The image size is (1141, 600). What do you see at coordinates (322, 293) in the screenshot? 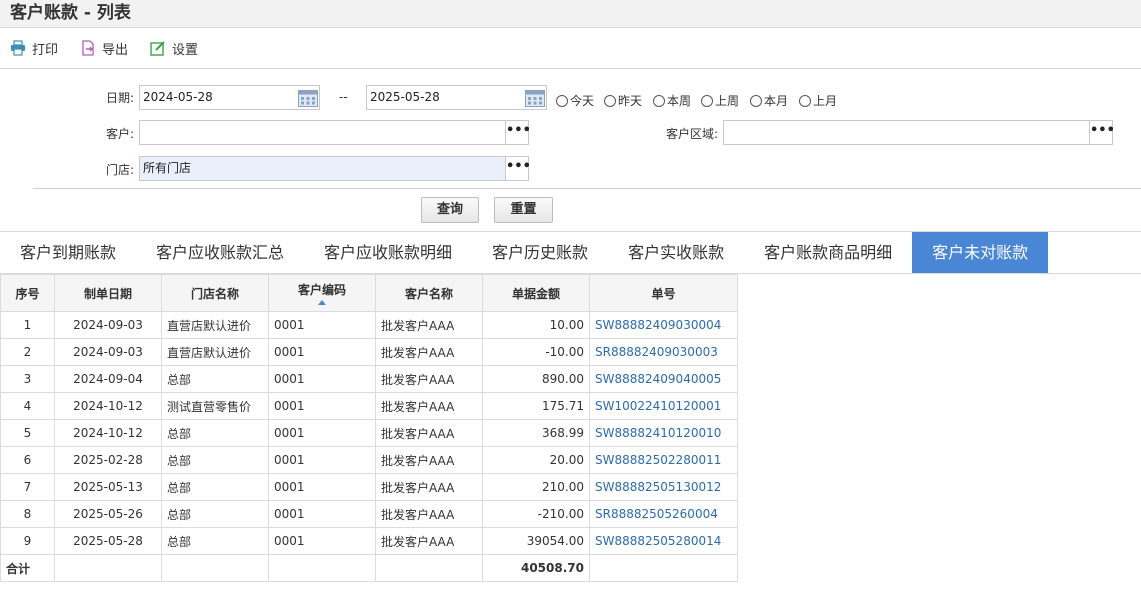
I see `column-header-customer-code: 客户编码` at bounding box center [322, 293].